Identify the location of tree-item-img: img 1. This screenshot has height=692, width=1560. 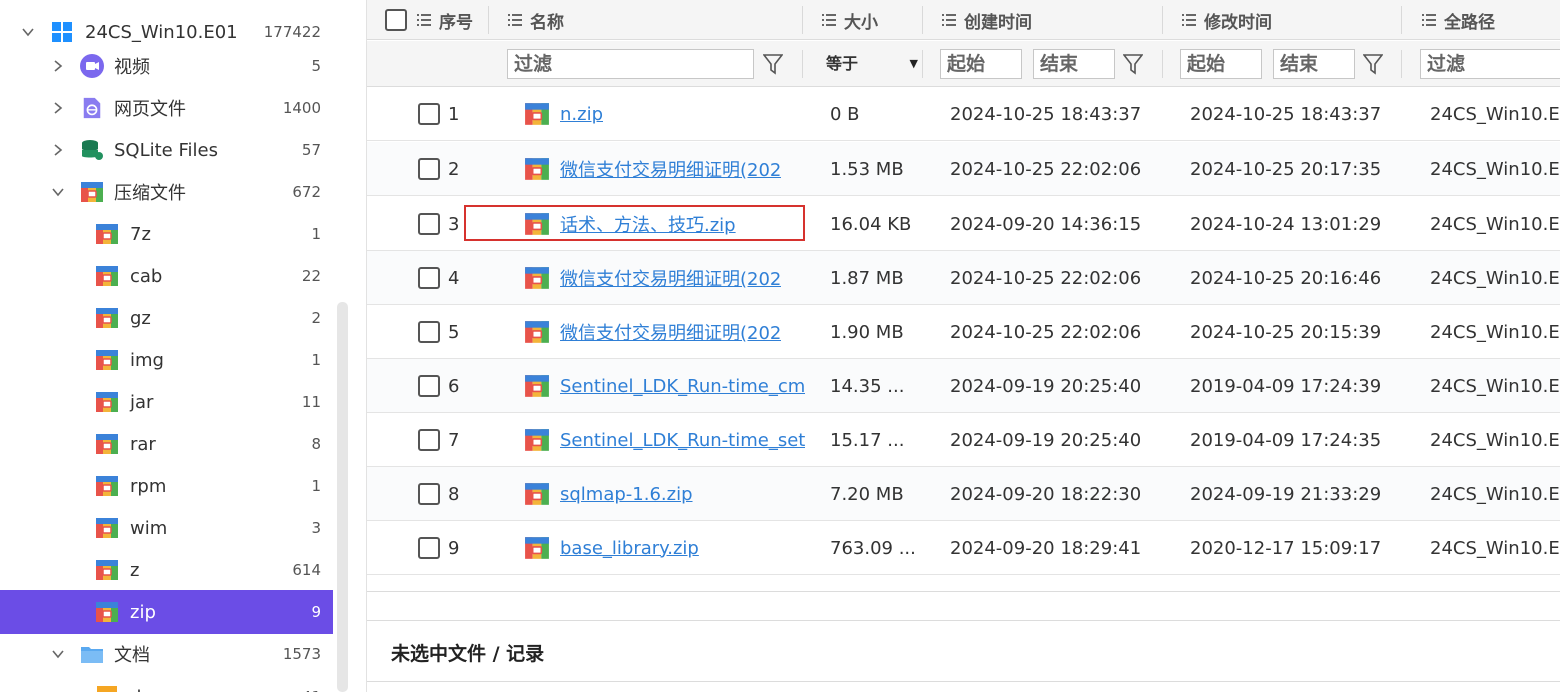
(166, 360).